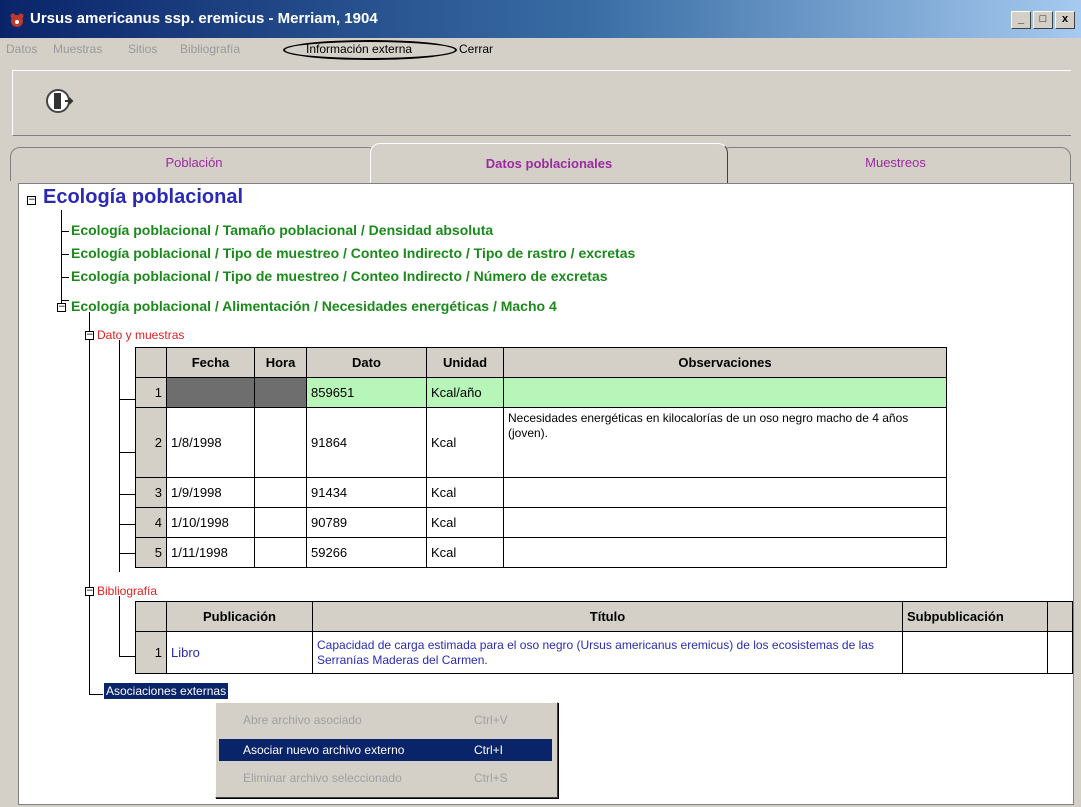 This screenshot has height=807, width=1081. Describe the element at coordinates (210, 362) in the screenshot. I see `col-header-fecha: Fecha` at that location.